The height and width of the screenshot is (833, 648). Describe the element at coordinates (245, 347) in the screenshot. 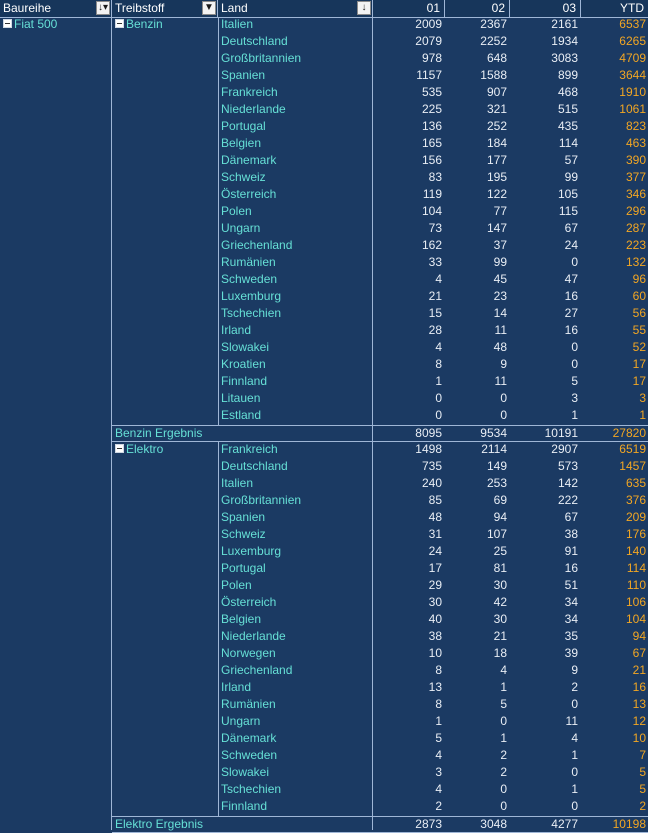

I see `cell-land: Slowakei` at that location.